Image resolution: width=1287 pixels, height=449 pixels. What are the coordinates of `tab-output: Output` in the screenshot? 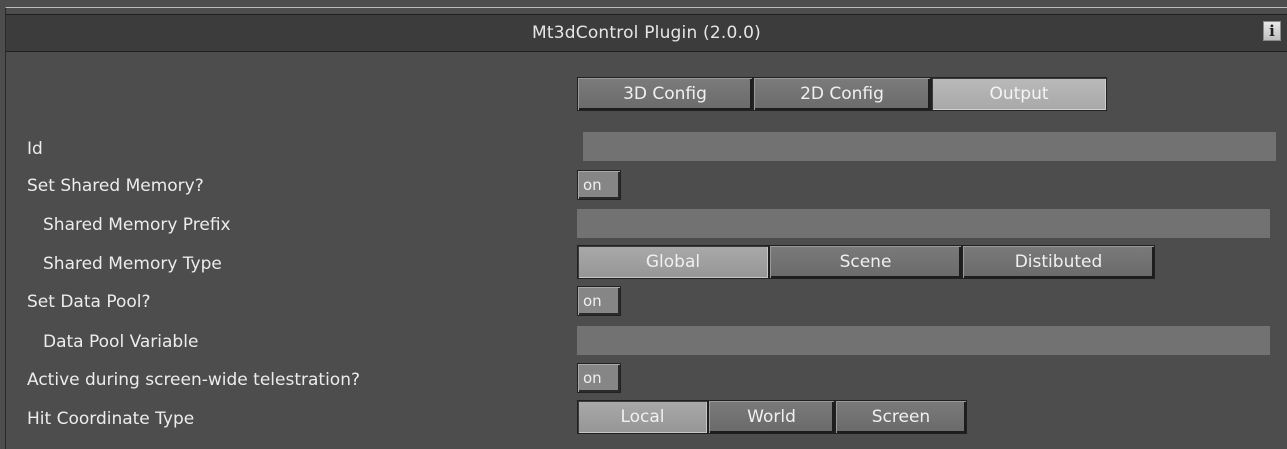 It's located at (1019, 94).